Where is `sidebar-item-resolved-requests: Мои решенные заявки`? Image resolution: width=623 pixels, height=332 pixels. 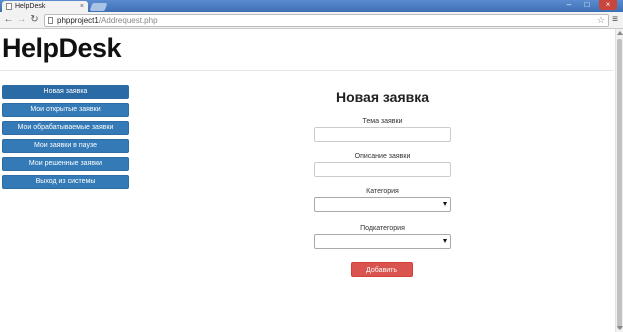
sidebar-item-resolved-requests: Мои решенные заявки is located at coordinates (65, 164).